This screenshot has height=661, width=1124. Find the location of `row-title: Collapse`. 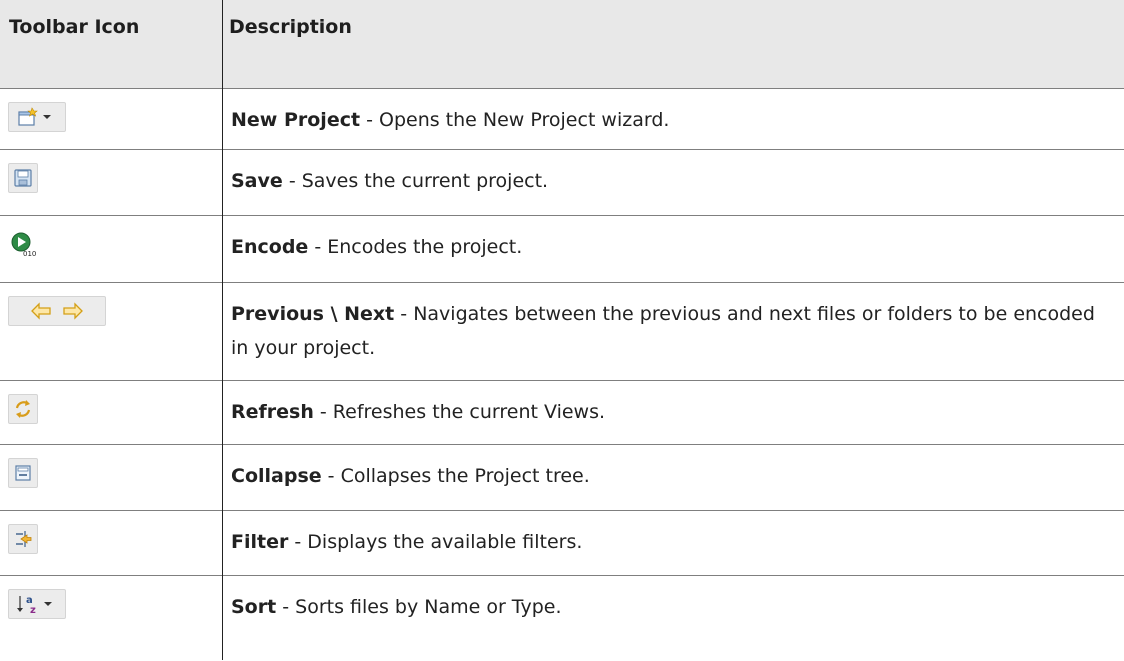

row-title: Collapse is located at coordinates (276, 476).